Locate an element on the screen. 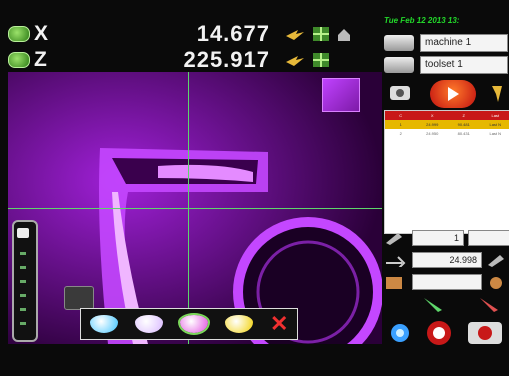 Image resolution: width=509 pixels, height=376 pixels. field-b-row: 24.998 is located at coordinates (446, 260).